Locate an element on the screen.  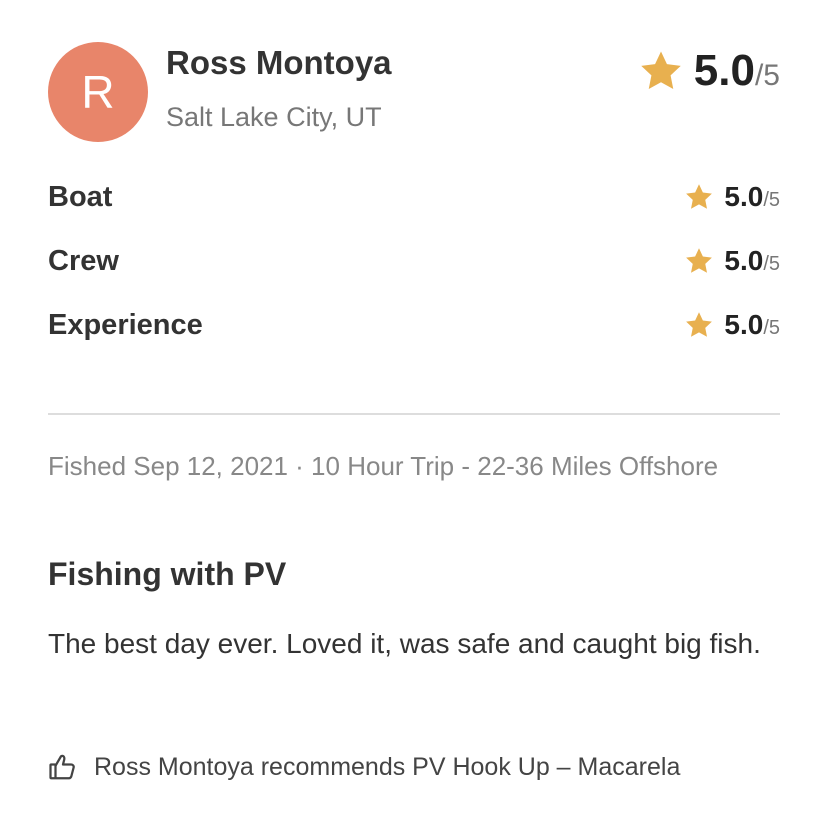
rating-label: Boat is located at coordinates (80, 196).